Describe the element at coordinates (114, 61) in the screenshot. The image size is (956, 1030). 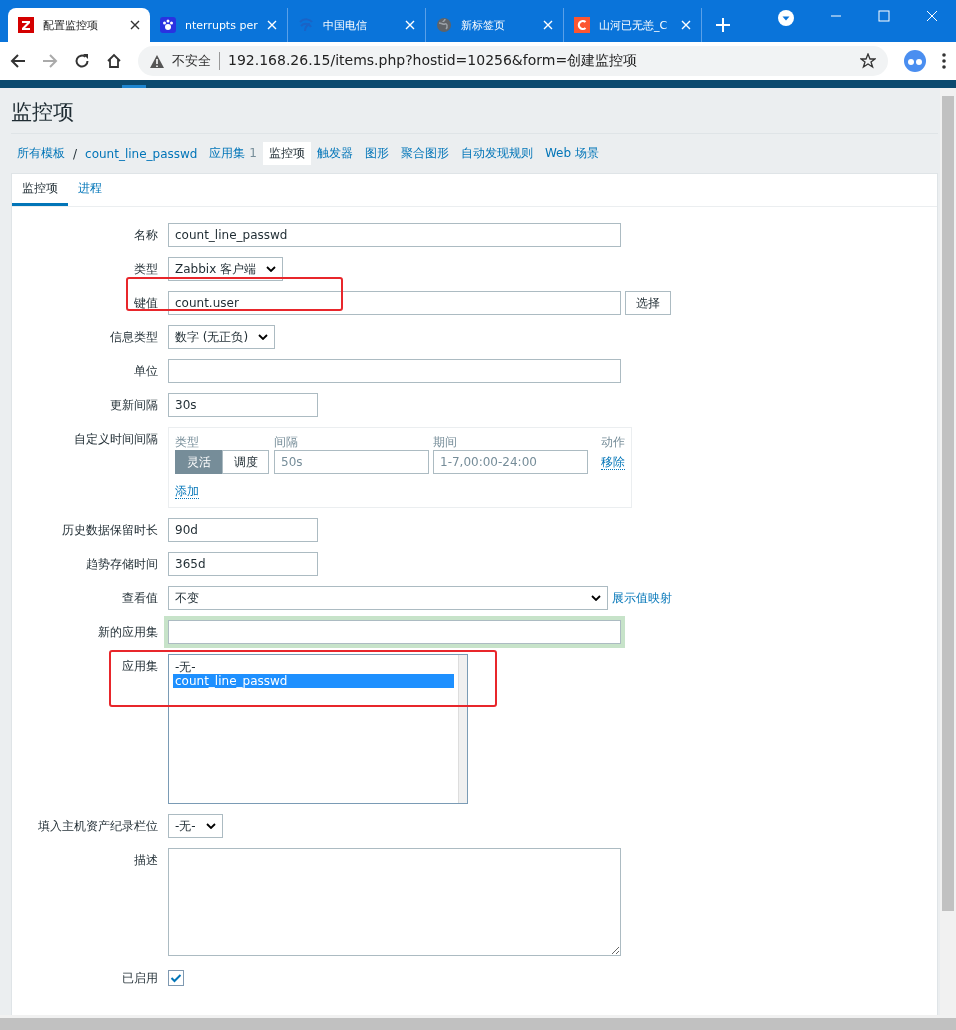
I see `home-icon` at that location.